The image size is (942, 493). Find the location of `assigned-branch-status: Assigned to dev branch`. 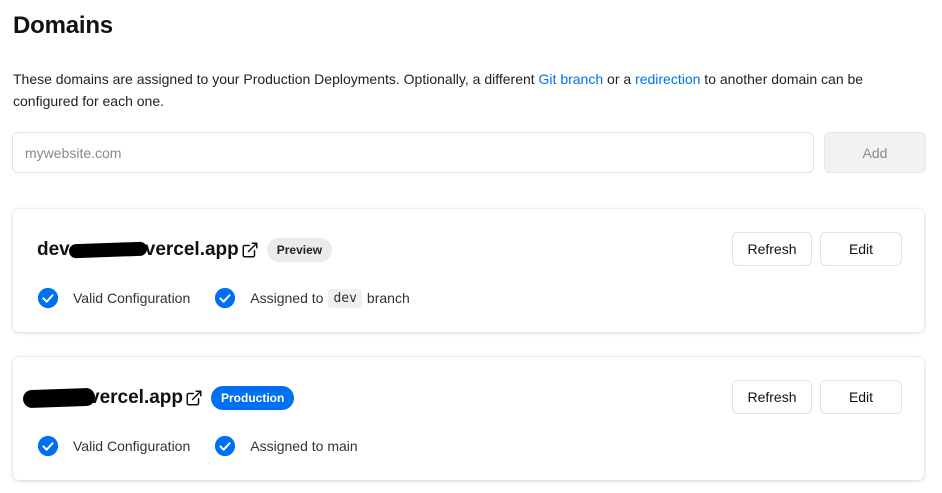

assigned-branch-status: Assigned to dev branch is located at coordinates (312, 298).